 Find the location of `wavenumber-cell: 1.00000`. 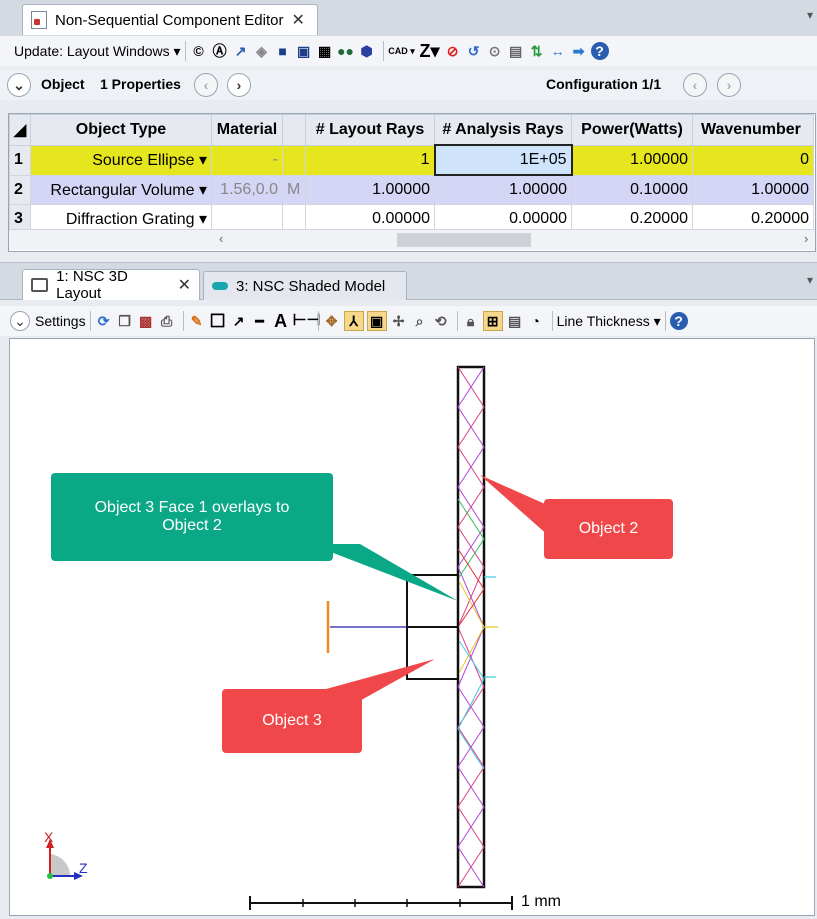

wavenumber-cell: 1.00000 is located at coordinates (753, 189).